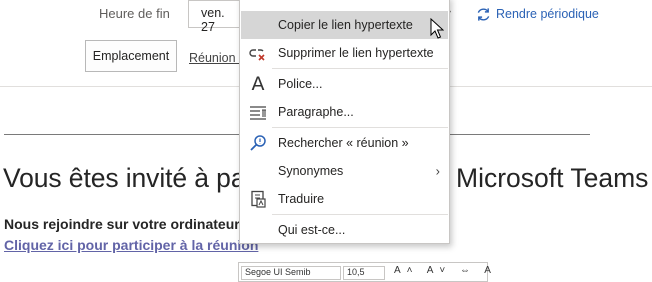  I want to click on location-value: Réunion M, so click(214, 58).